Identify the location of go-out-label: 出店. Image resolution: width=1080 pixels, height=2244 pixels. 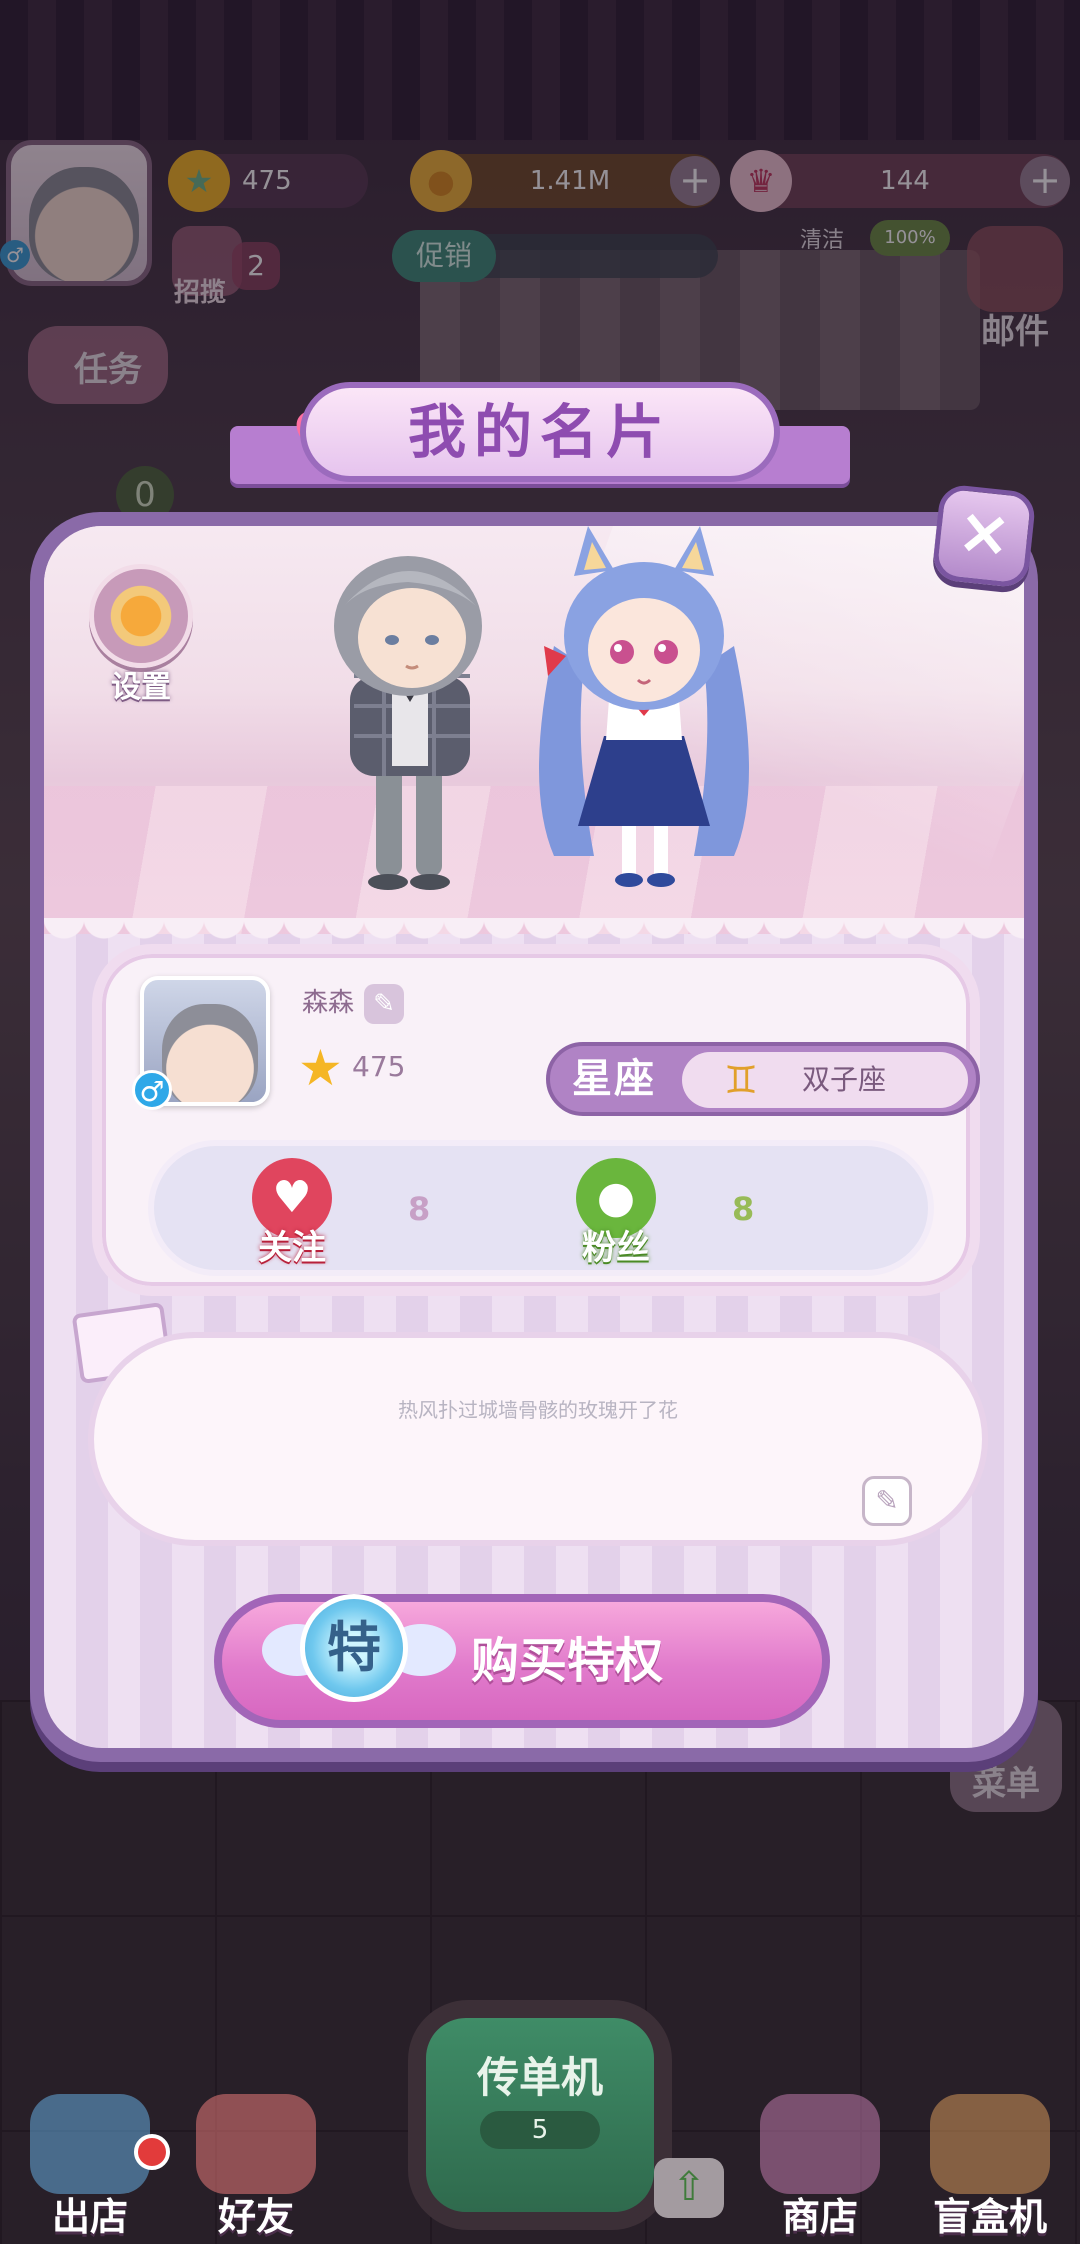
(89, 2217).